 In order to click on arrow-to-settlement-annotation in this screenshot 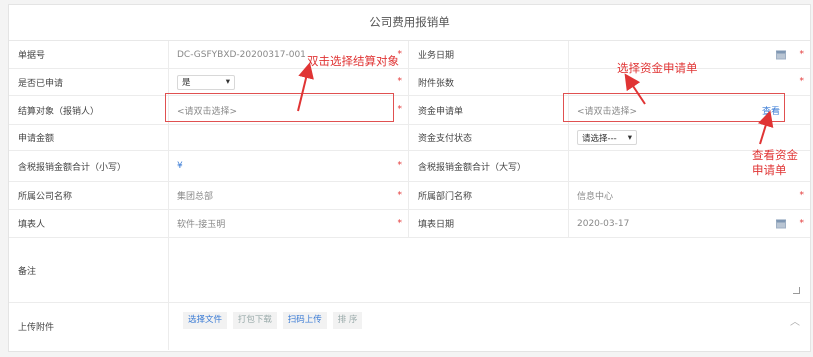, I will do `click(305, 87)`.